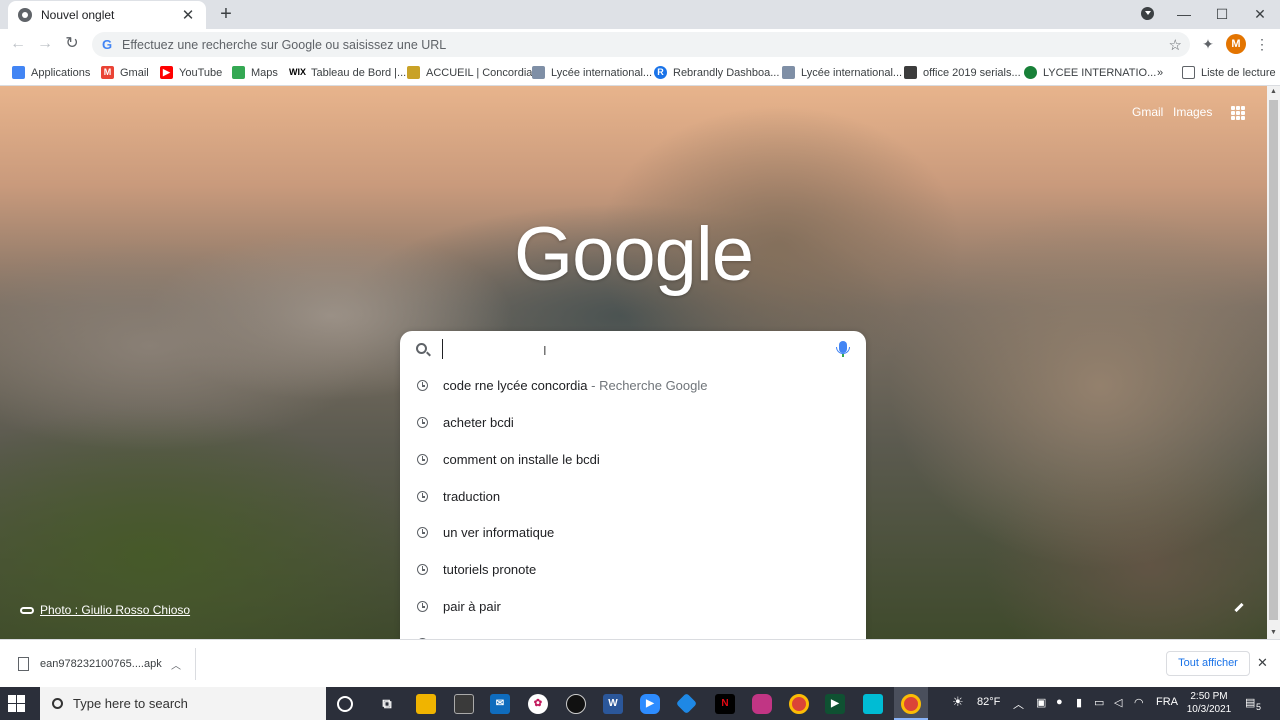 This screenshot has height=720, width=1280. Describe the element at coordinates (633, 532) in the screenshot. I see `suggestion-item: un ver informatique` at that location.